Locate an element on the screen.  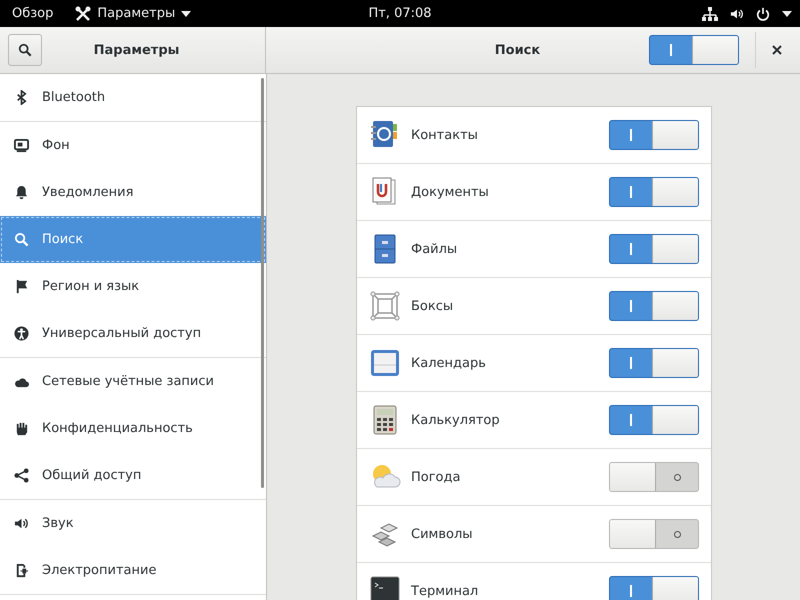
sidebar-item: Конфиденциальность is located at coordinates (133, 428).